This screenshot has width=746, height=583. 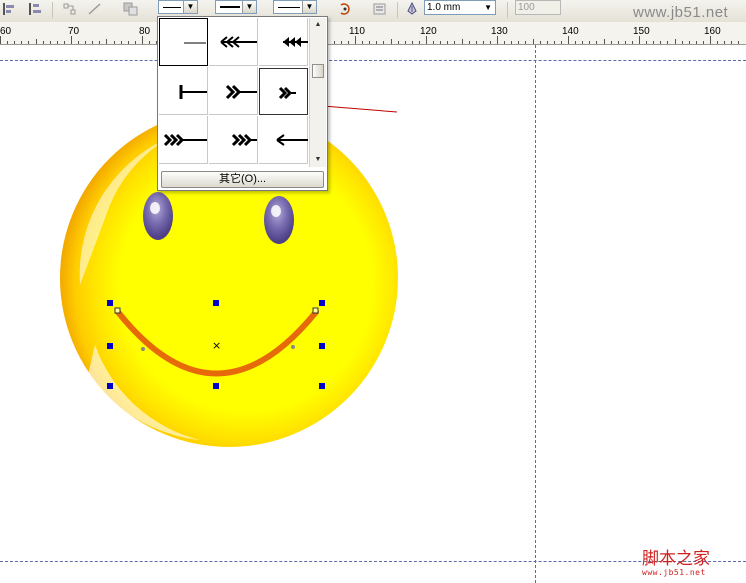 I want to click on ruler-label: 80, so click(x=145, y=31).